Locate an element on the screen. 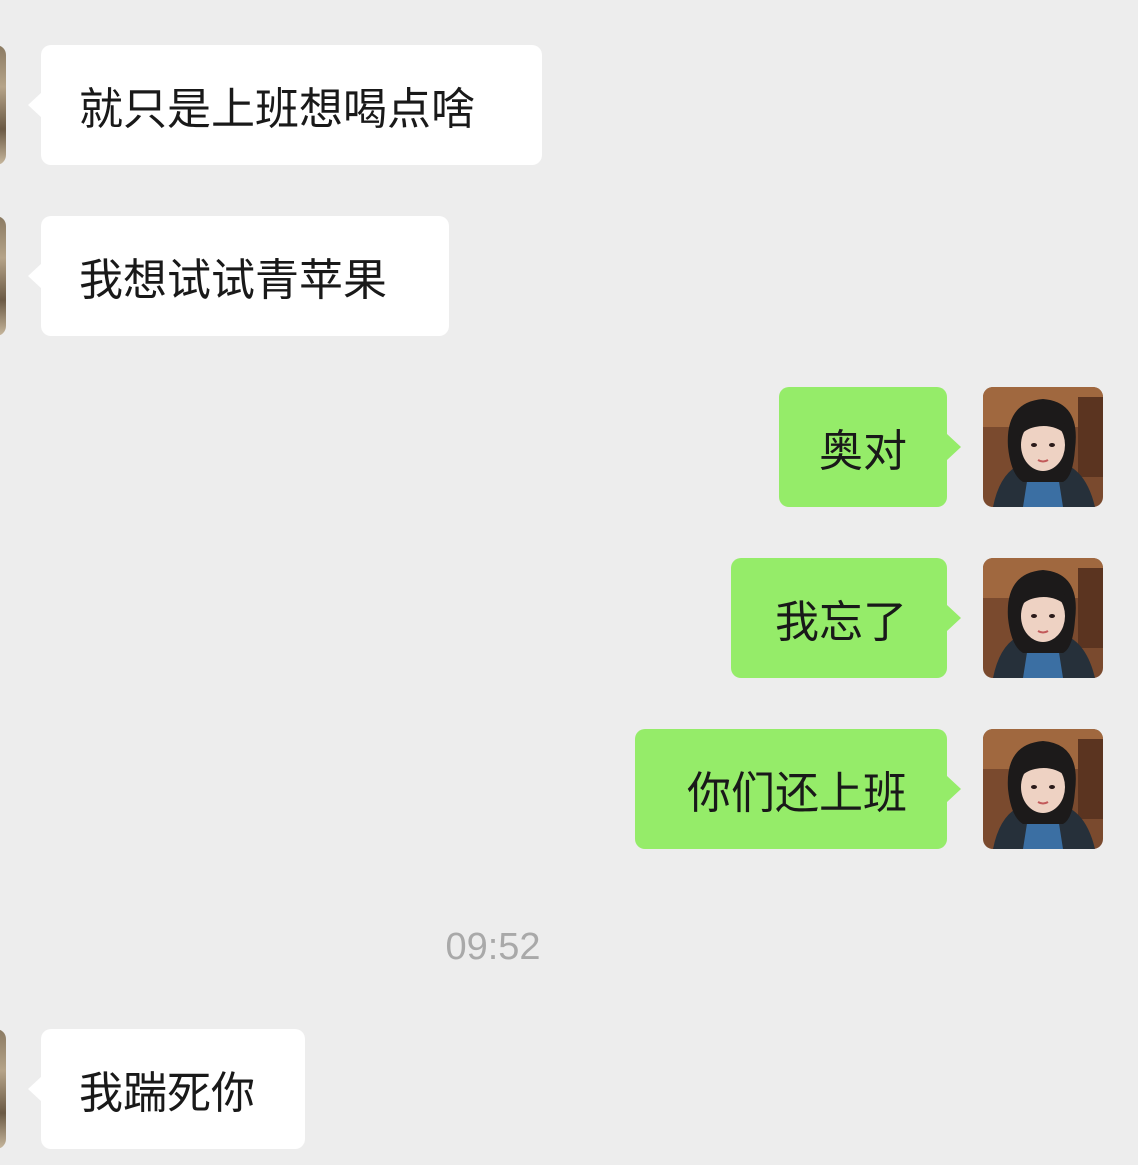 This screenshot has width=1138, height=1165. incoming-message-bubble: 我想试试青苹果 is located at coordinates (238, 276).